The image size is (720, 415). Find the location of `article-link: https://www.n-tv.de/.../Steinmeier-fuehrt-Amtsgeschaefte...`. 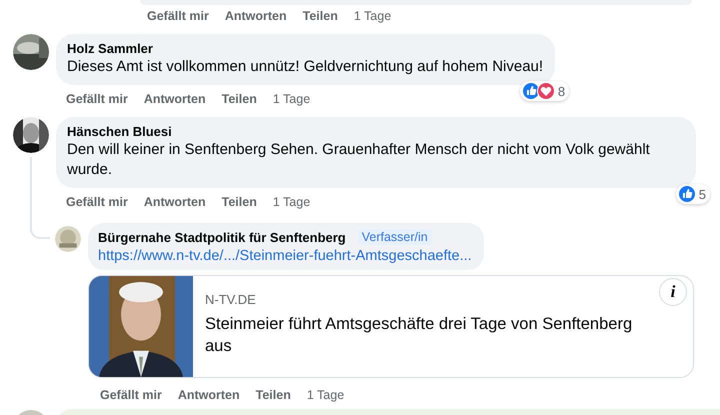

article-link: https://www.n-tv.de/.../Steinmeier-fuehrt-Amtsgeschaefte... is located at coordinates (285, 256).